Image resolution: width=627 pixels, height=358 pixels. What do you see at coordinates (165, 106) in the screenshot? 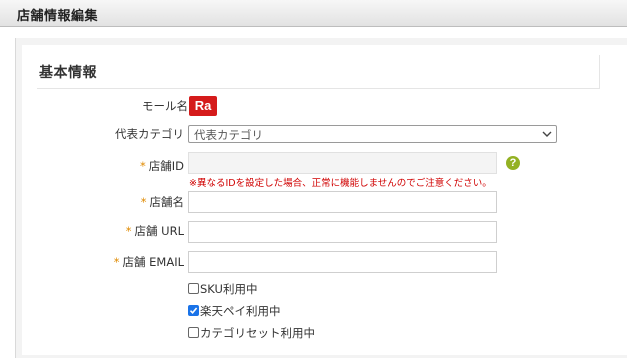
I see `mall-label: モール名` at bounding box center [165, 106].